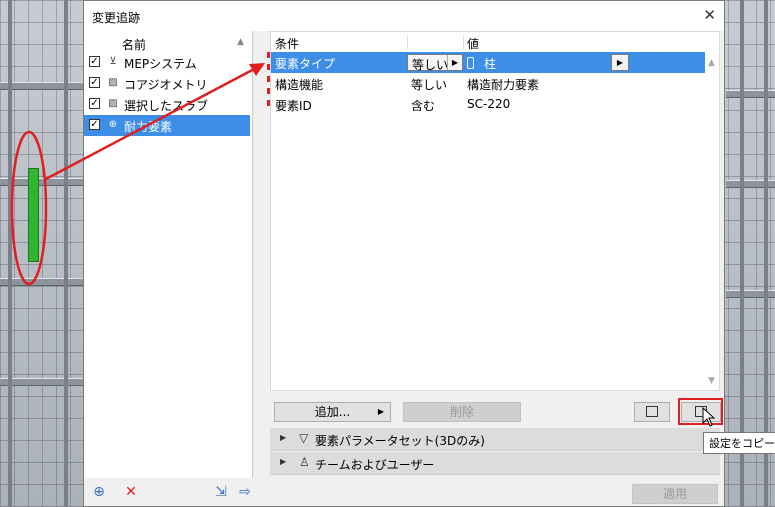 This screenshot has width=775, height=507. I want to click on criteria-value-text: 柱, so click(490, 64).